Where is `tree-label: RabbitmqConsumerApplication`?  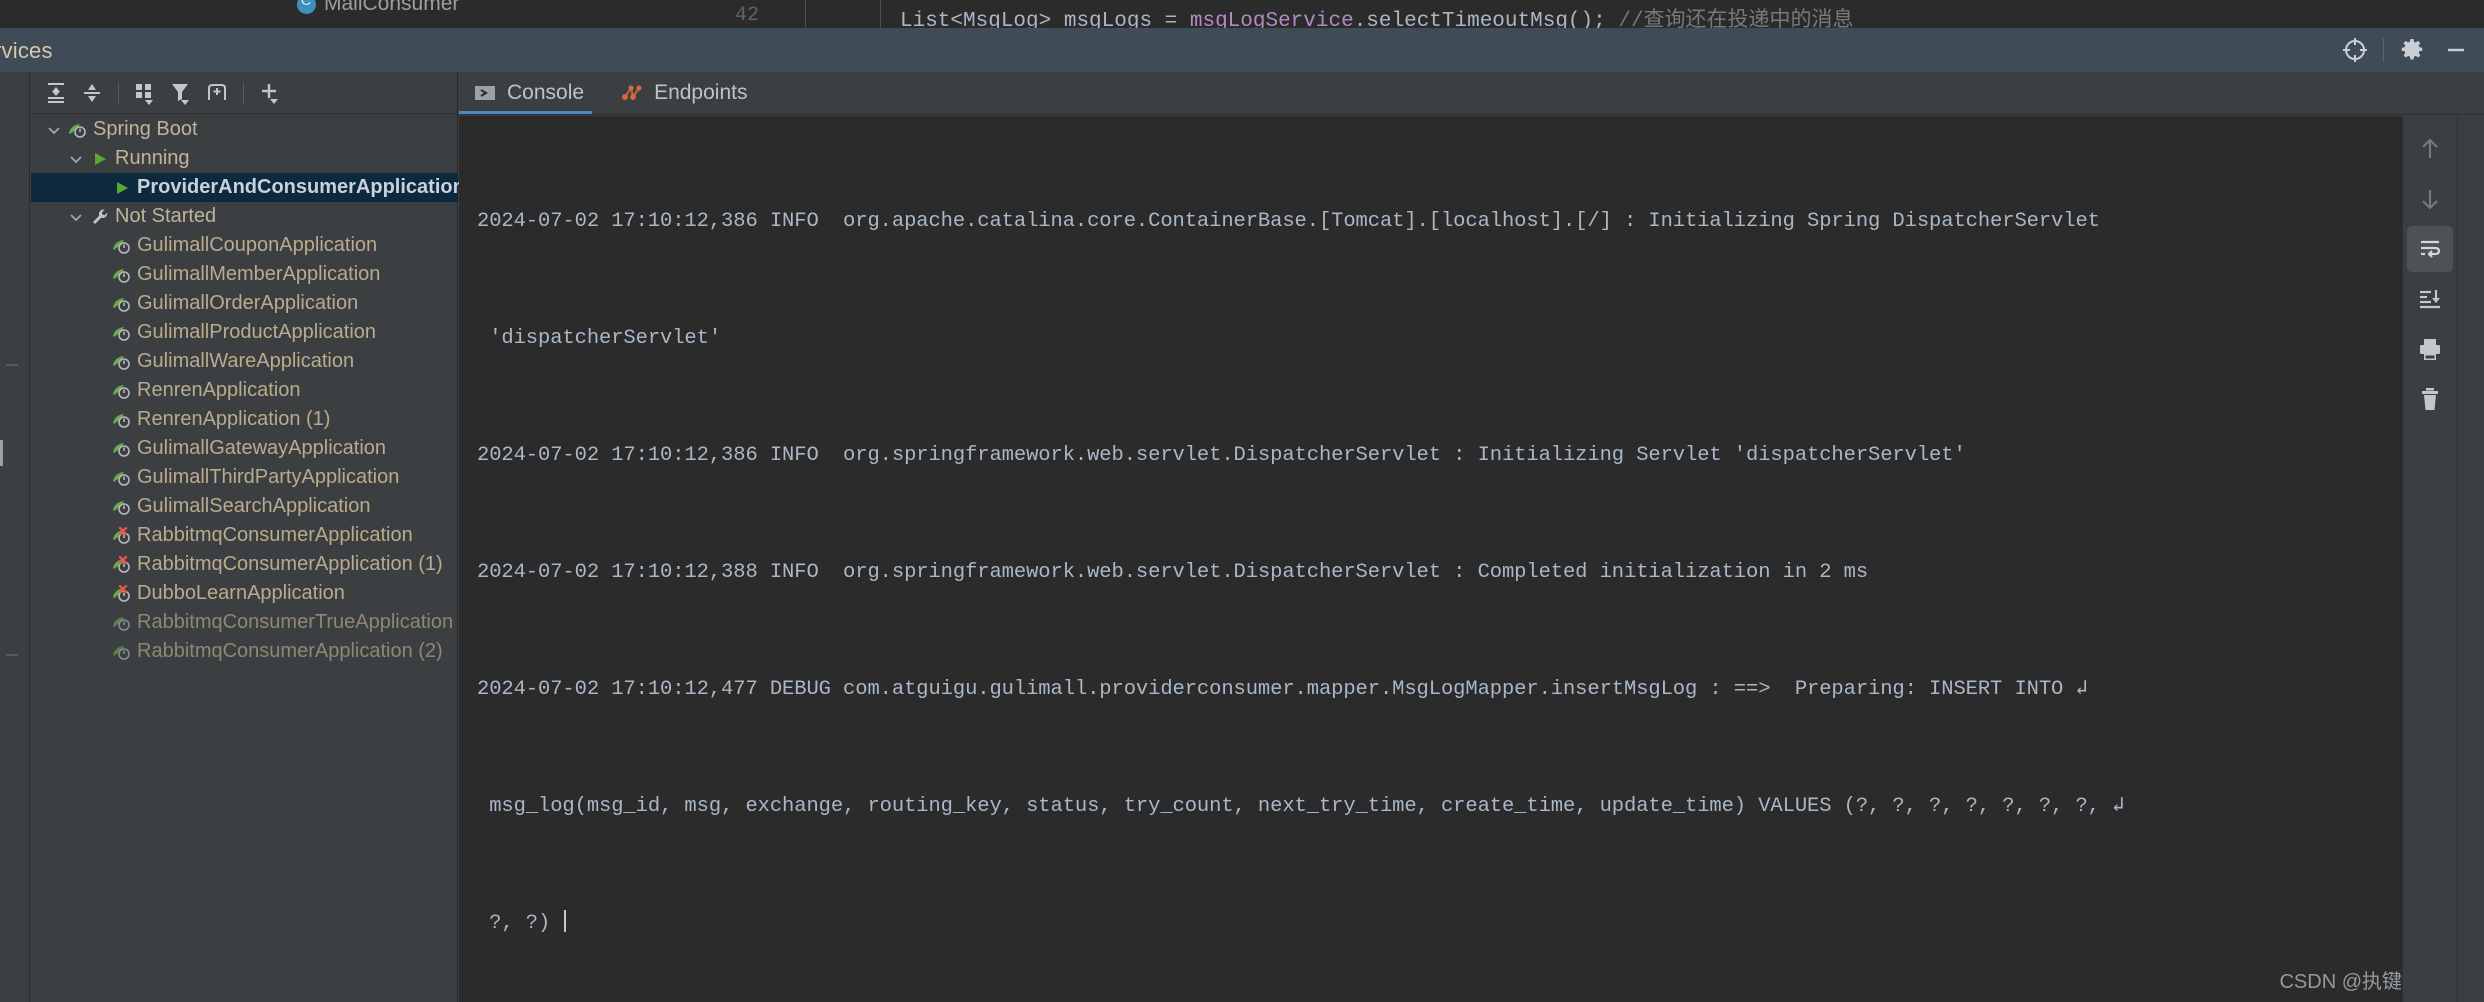
tree-label: RabbitmqConsumerApplication is located at coordinates (275, 535).